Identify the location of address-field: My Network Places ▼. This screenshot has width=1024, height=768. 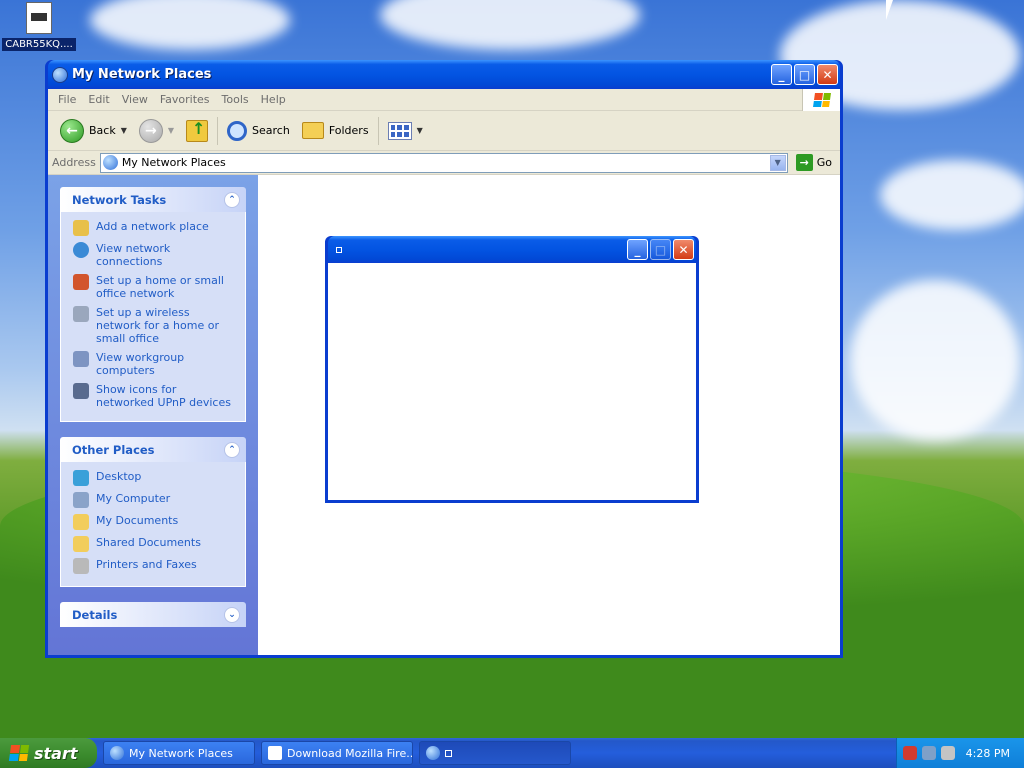
(443, 162).